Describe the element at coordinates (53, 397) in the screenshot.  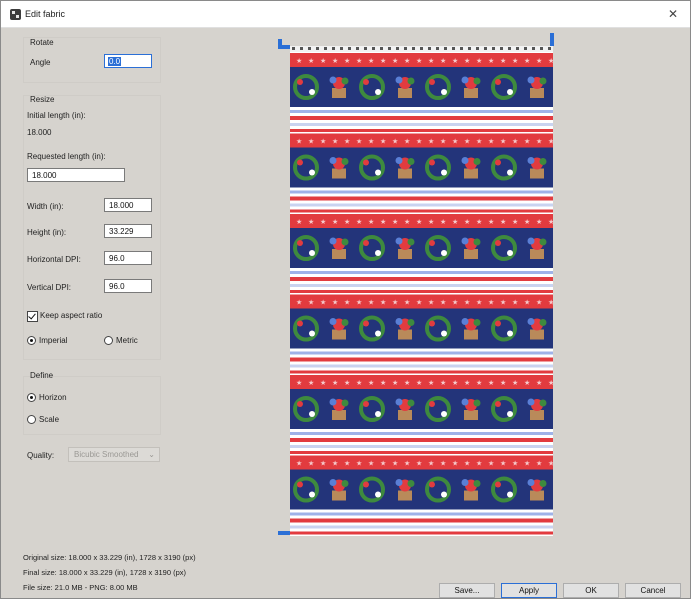
I see `horizon-label: Horizon` at that location.